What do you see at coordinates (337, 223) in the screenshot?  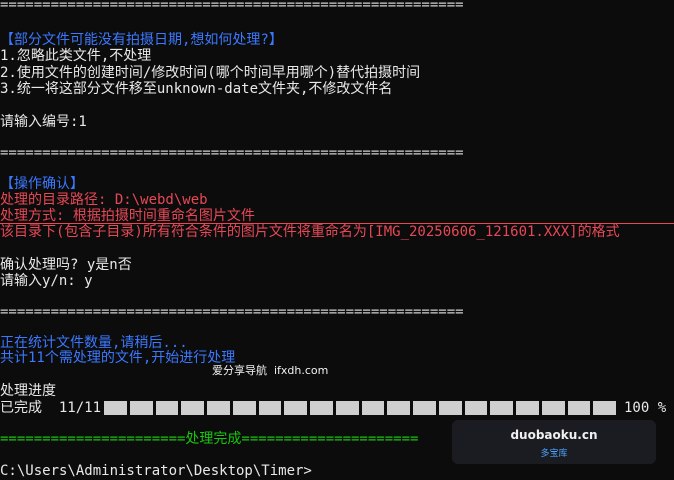 I see `overdraw-line` at bounding box center [337, 223].